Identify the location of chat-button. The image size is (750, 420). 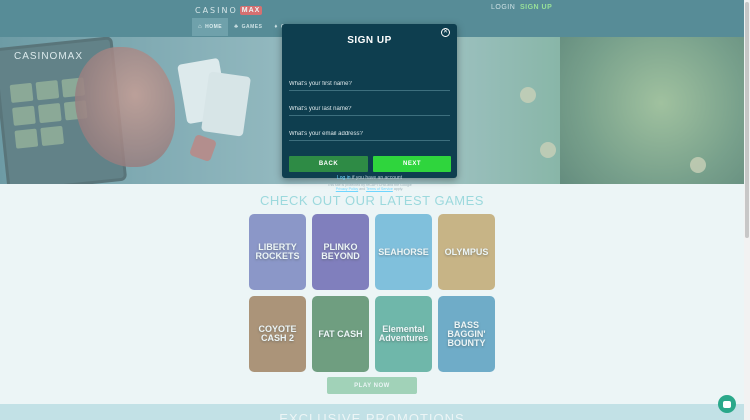
(727, 404).